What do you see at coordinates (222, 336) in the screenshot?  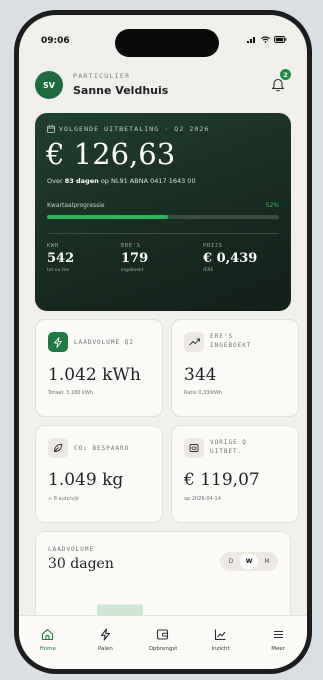 I see `card-eres-tag-line1: ERE'S` at bounding box center [222, 336].